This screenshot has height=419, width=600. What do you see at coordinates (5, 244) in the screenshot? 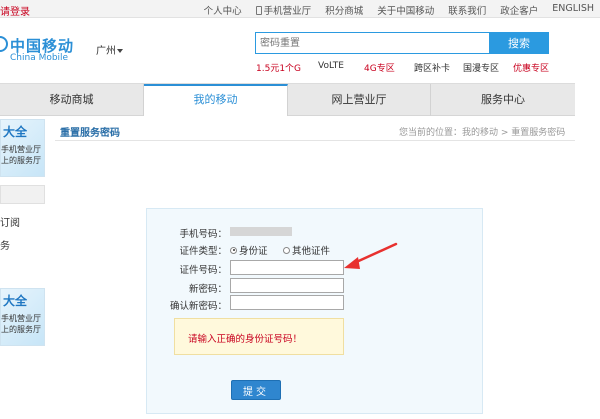
I see `sidebar-item-service: 务` at bounding box center [5, 244].